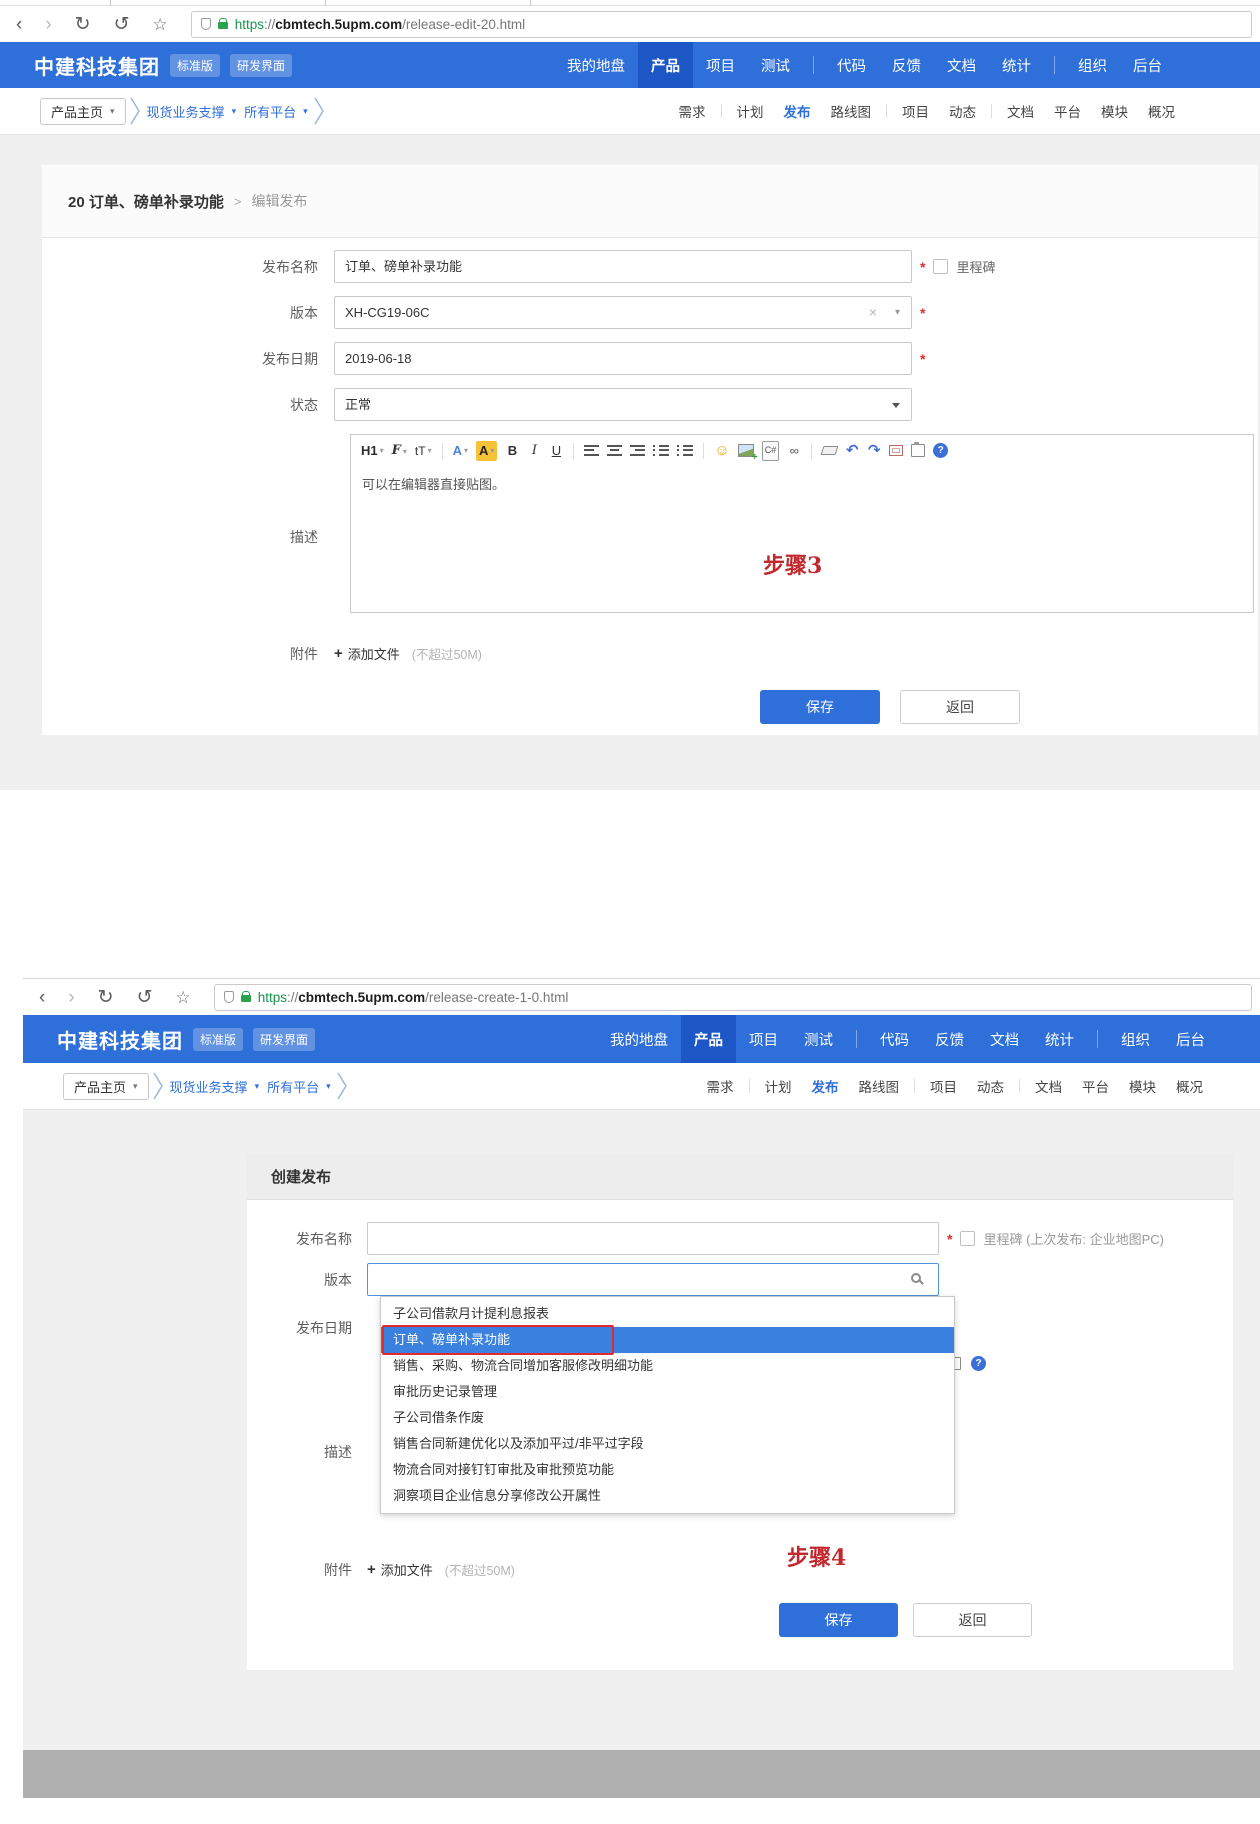  I want to click on dropdown-option: 销售、采购、物流合同增加客服修改明细功能, so click(667, 1366).